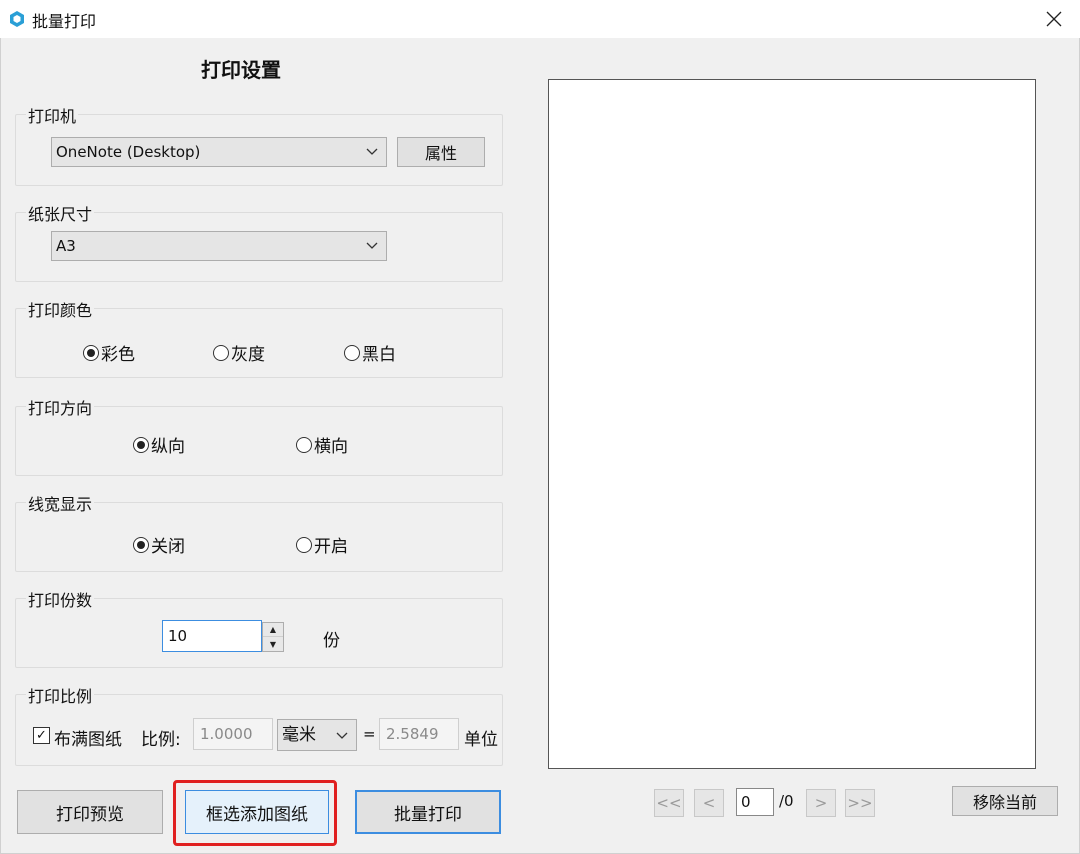 This screenshot has width=1080, height=854. I want to click on next-page-button: >, so click(821, 803).